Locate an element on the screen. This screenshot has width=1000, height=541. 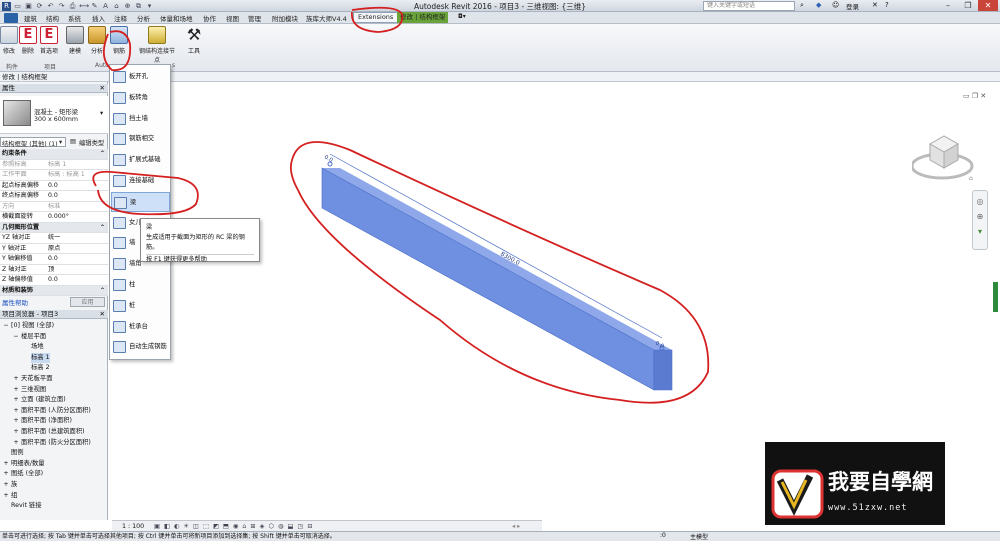
browser-tree-item: 图例 is located at coordinates (54, 453).